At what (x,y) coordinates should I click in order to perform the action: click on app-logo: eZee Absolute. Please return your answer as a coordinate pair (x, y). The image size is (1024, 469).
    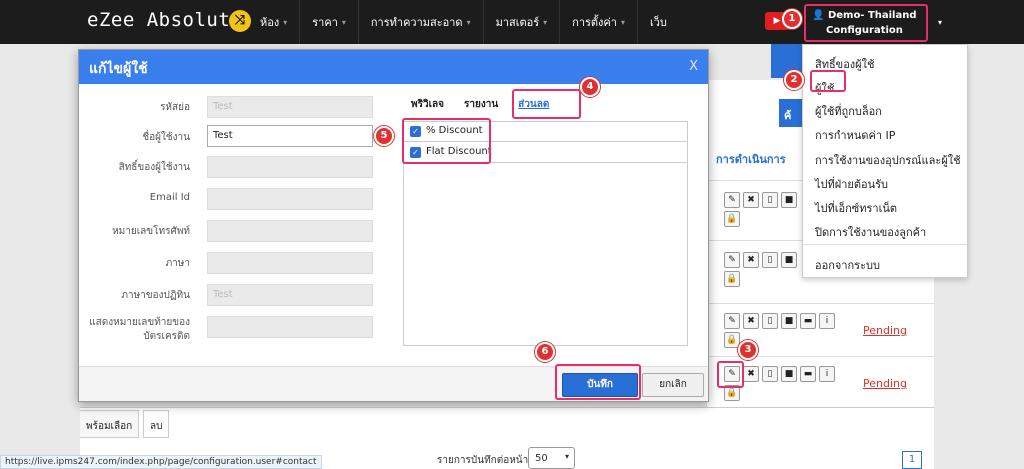
    Looking at the image, I should click on (164, 20).